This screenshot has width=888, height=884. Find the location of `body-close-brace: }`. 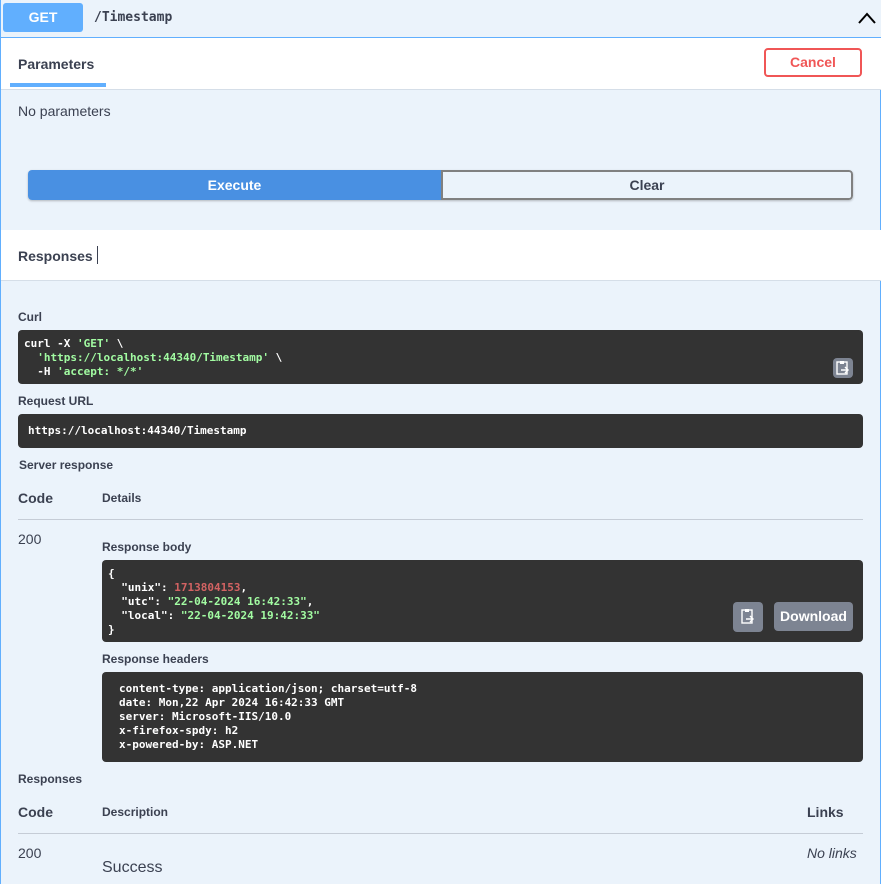

body-close-brace: } is located at coordinates (111, 629).